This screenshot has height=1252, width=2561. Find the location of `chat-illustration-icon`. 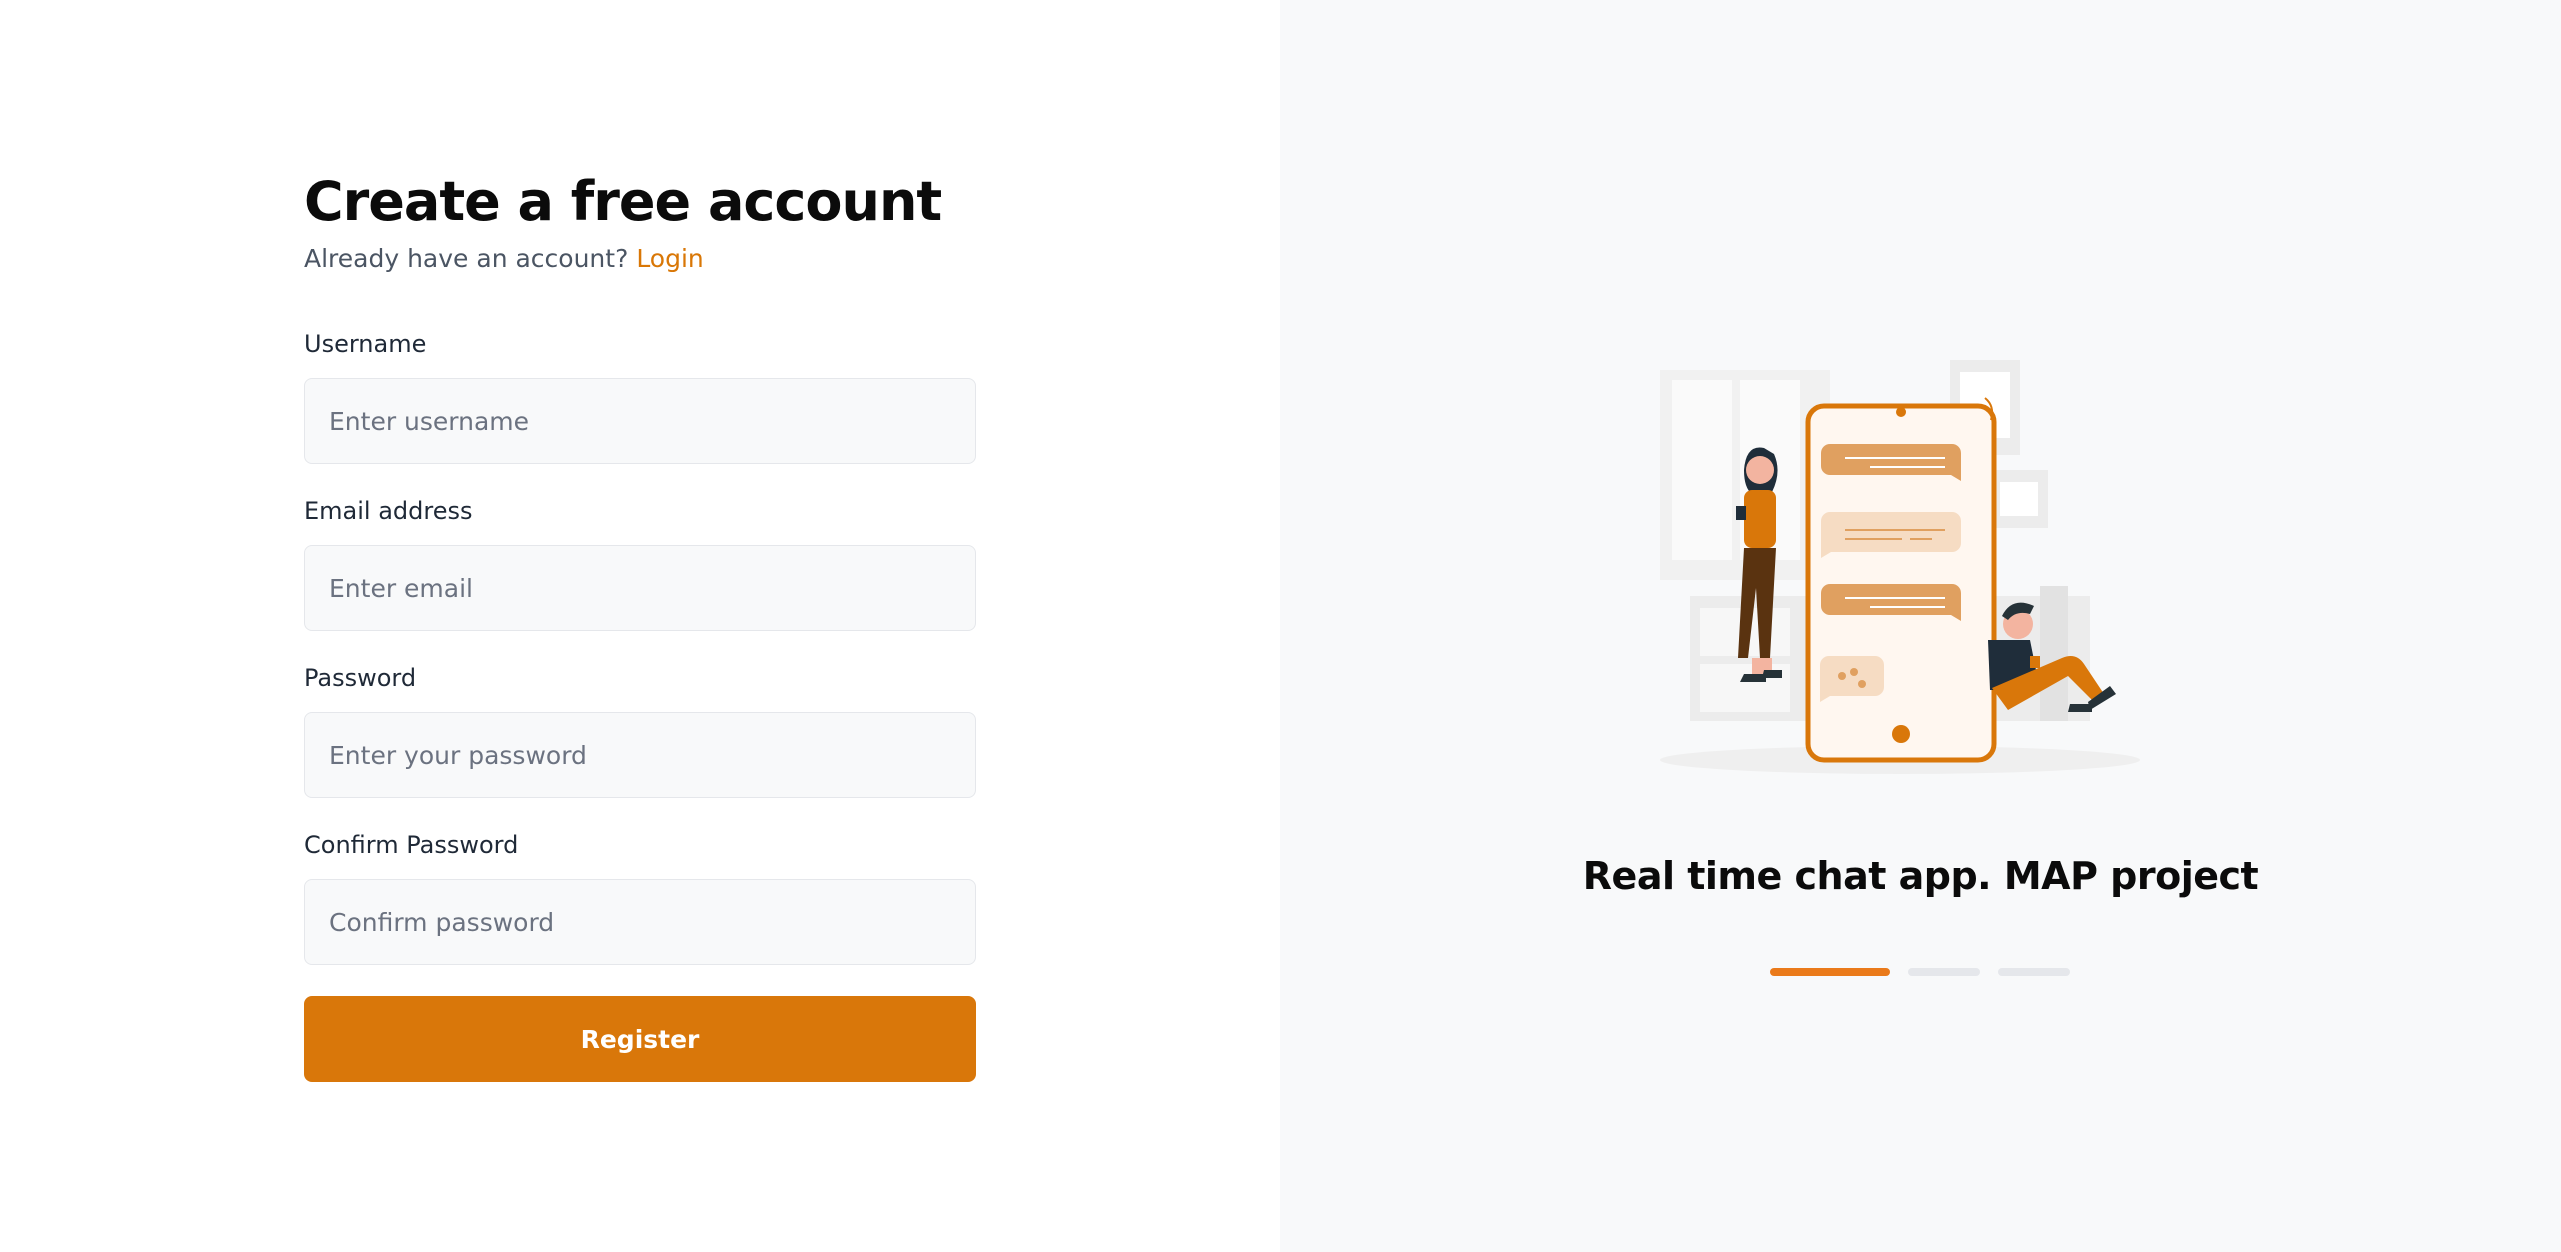

chat-illustration-icon is located at coordinates (1900, 567).